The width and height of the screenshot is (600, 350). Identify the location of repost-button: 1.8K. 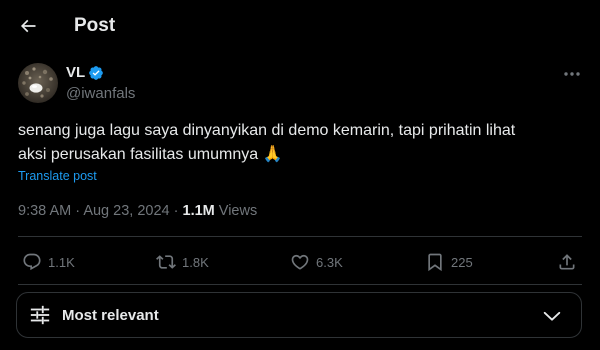
(182, 262).